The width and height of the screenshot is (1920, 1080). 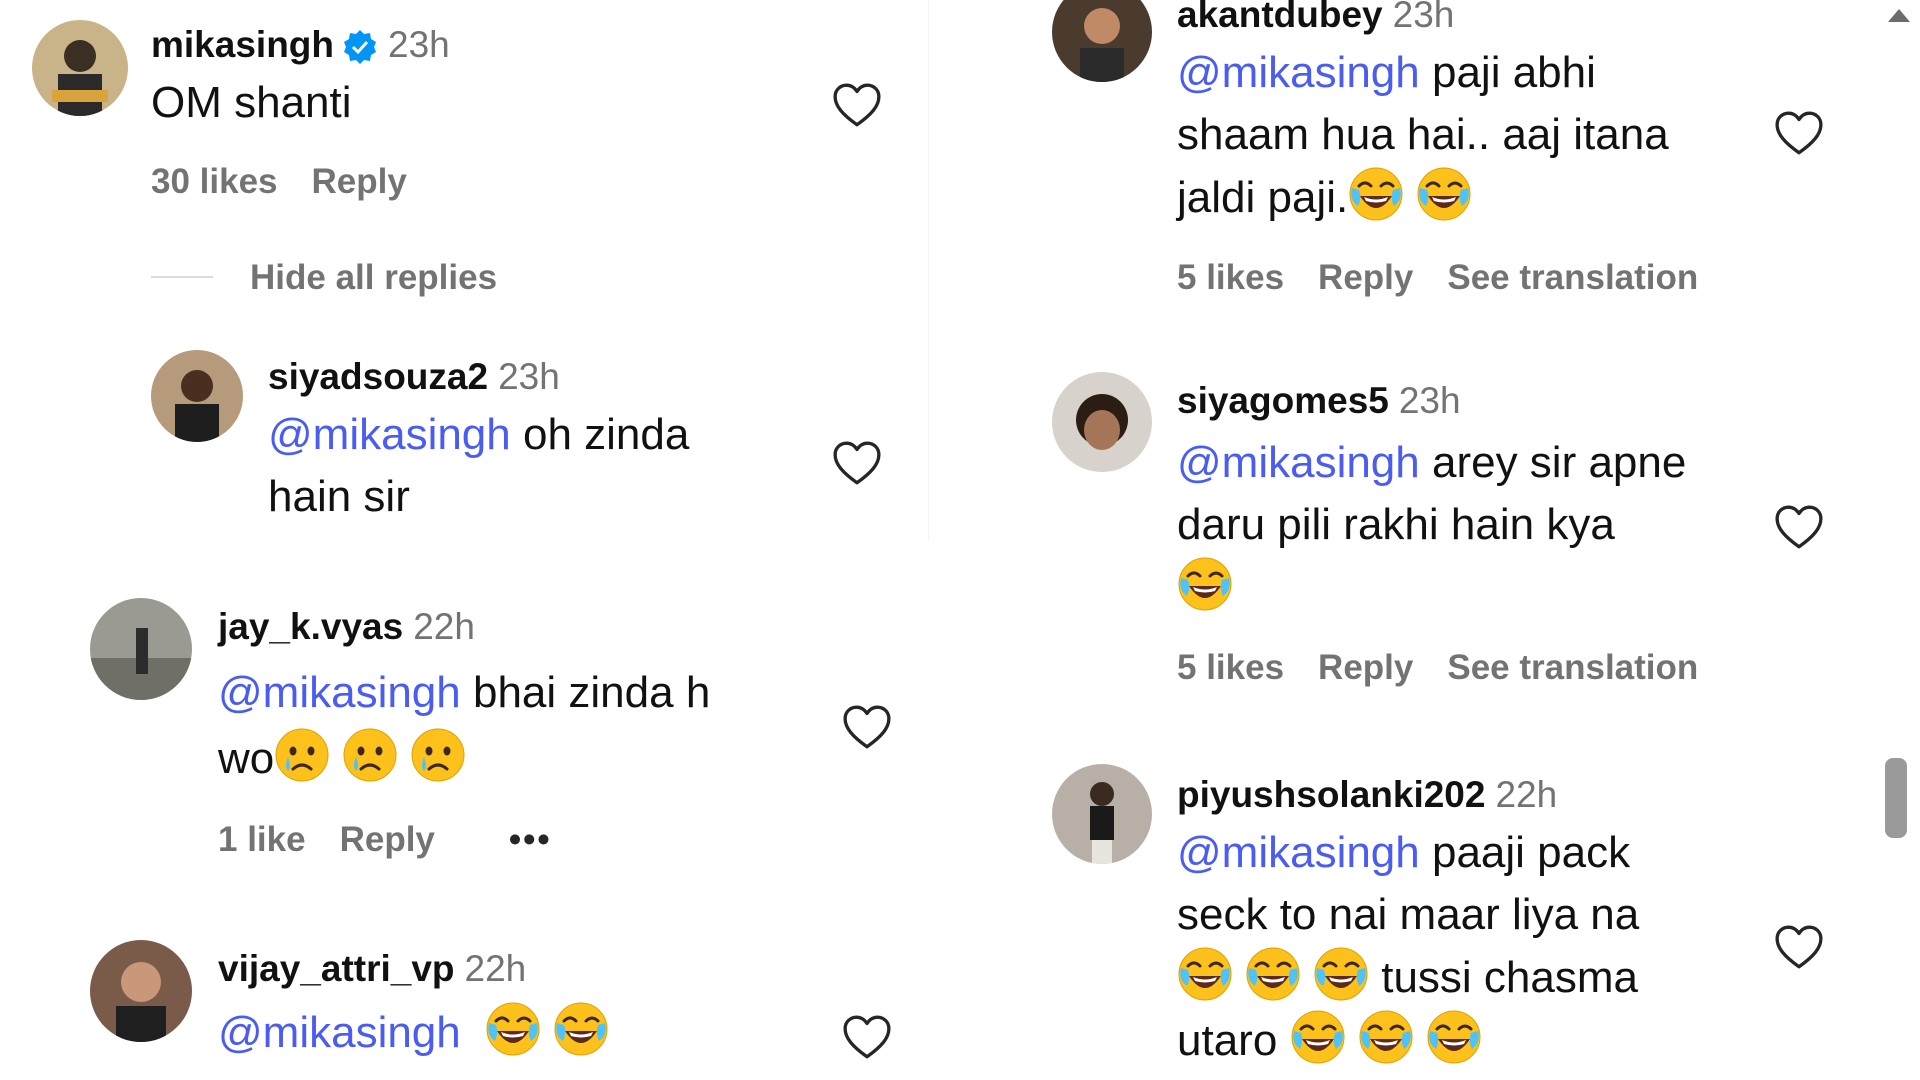 I want to click on username-text: siyadsouza2, so click(x=378, y=376).